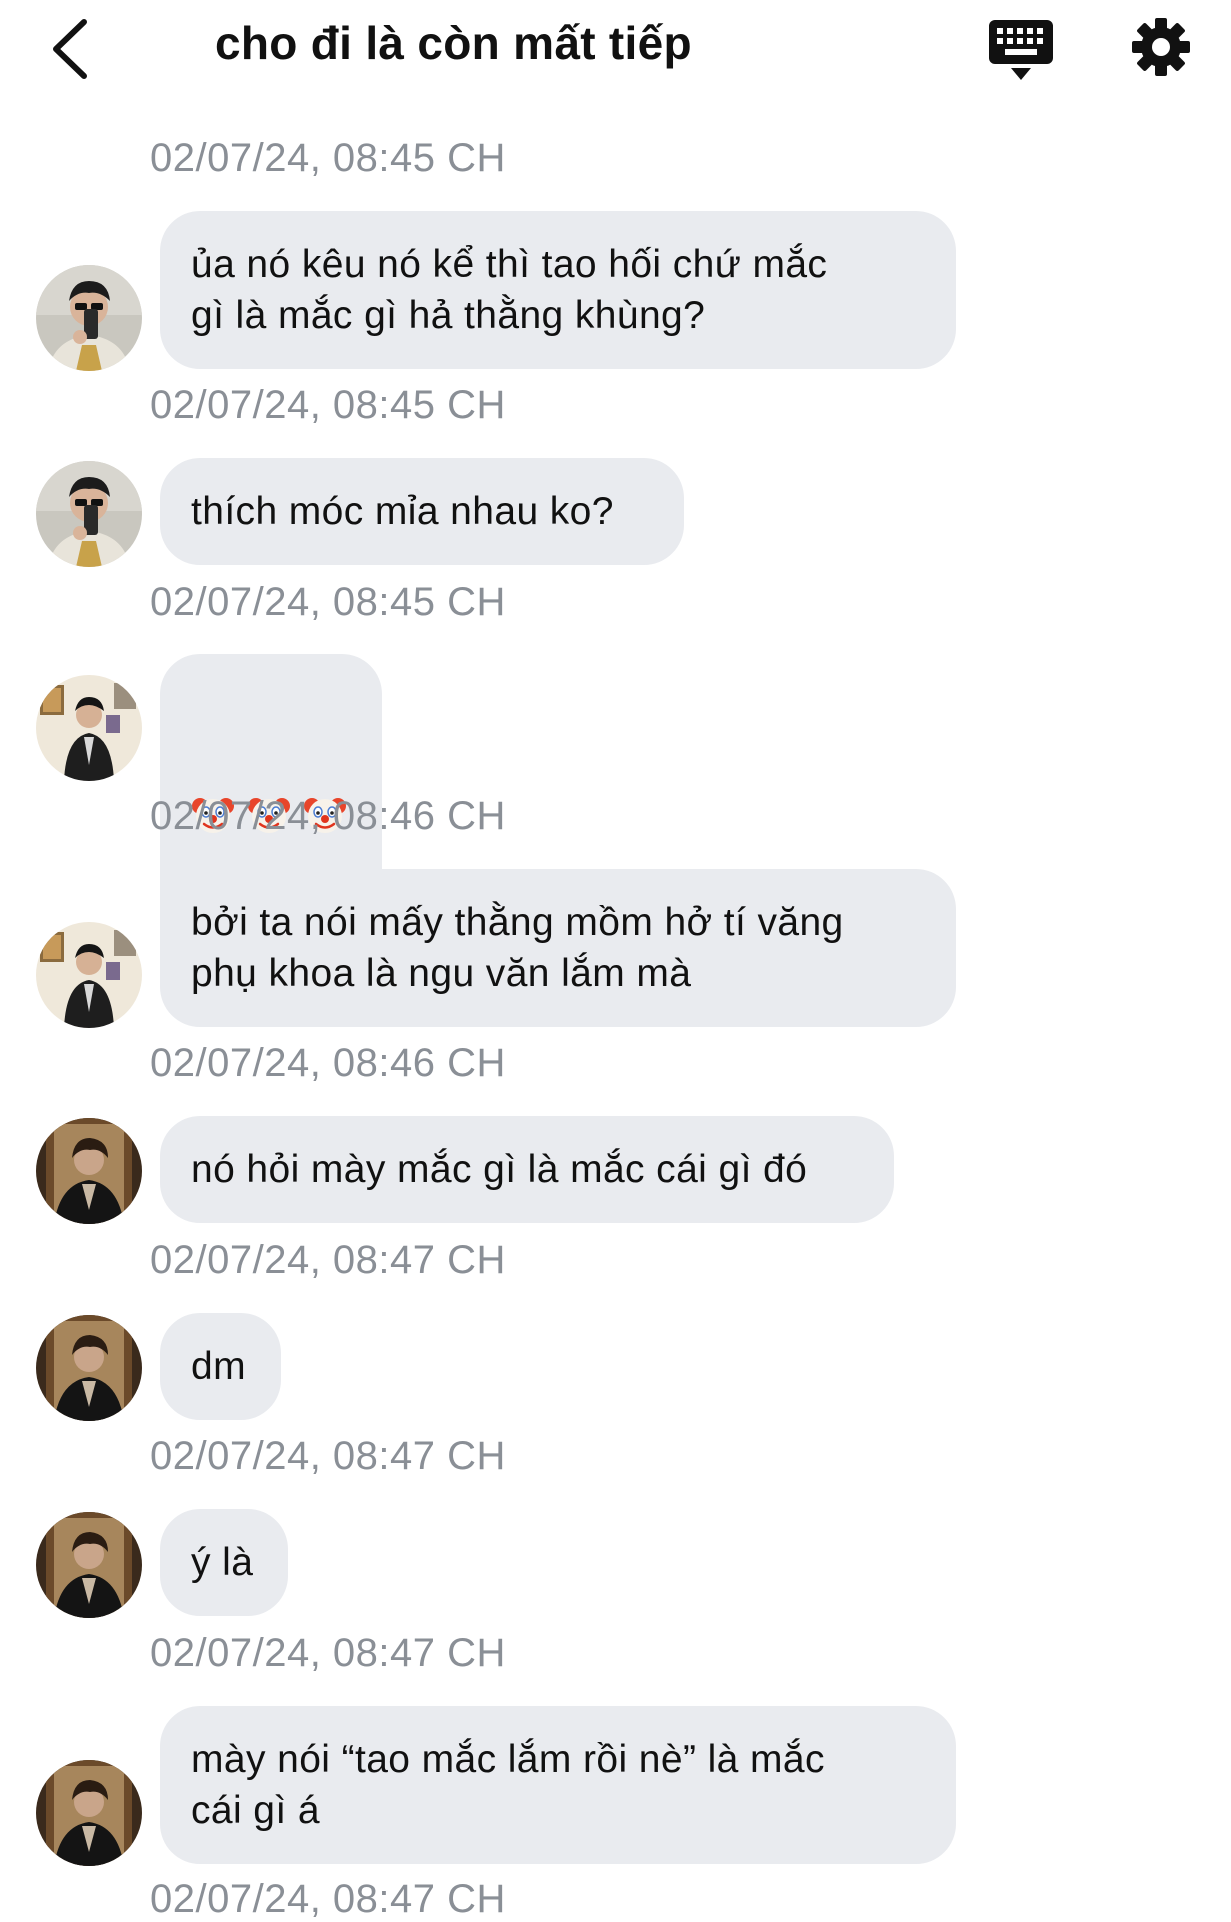 This screenshot has width=1231, height=1922. What do you see at coordinates (422, 511) in the screenshot?
I see `message-bubble: thích móc mỉa nhau ko?` at bounding box center [422, 511].